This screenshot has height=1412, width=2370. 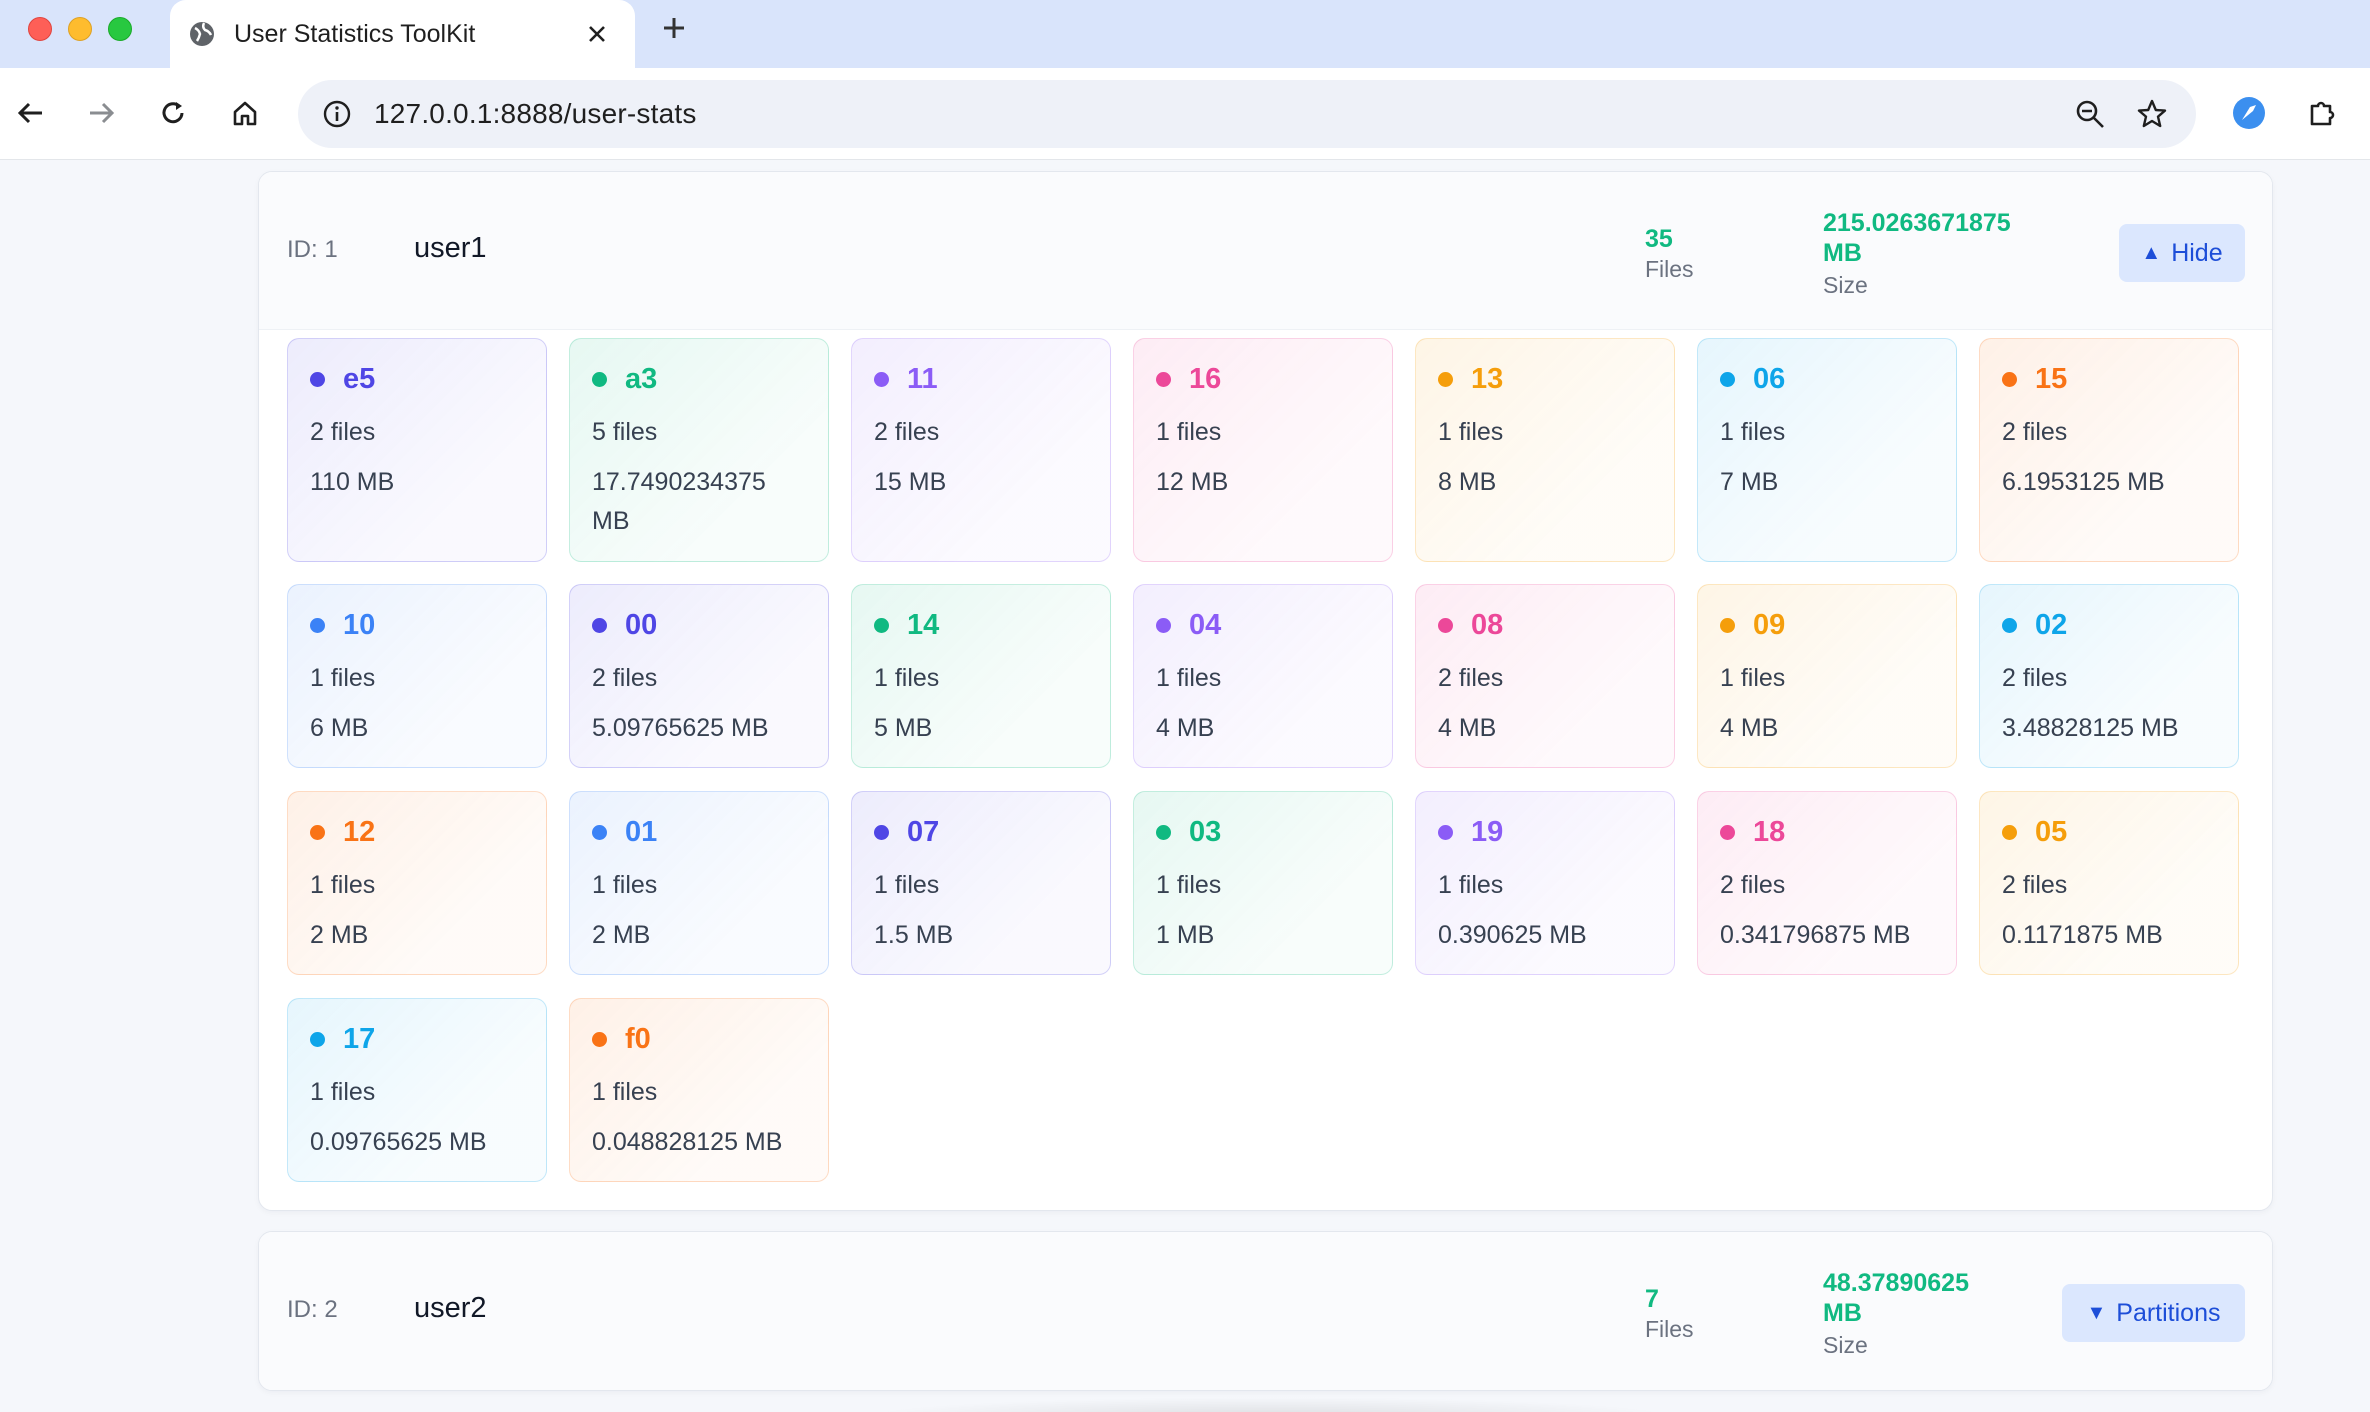 What do you see at coordinates (2249, 113) in the screenshot?
I see `extension-app-icon` at bounding box center [2249, 113].